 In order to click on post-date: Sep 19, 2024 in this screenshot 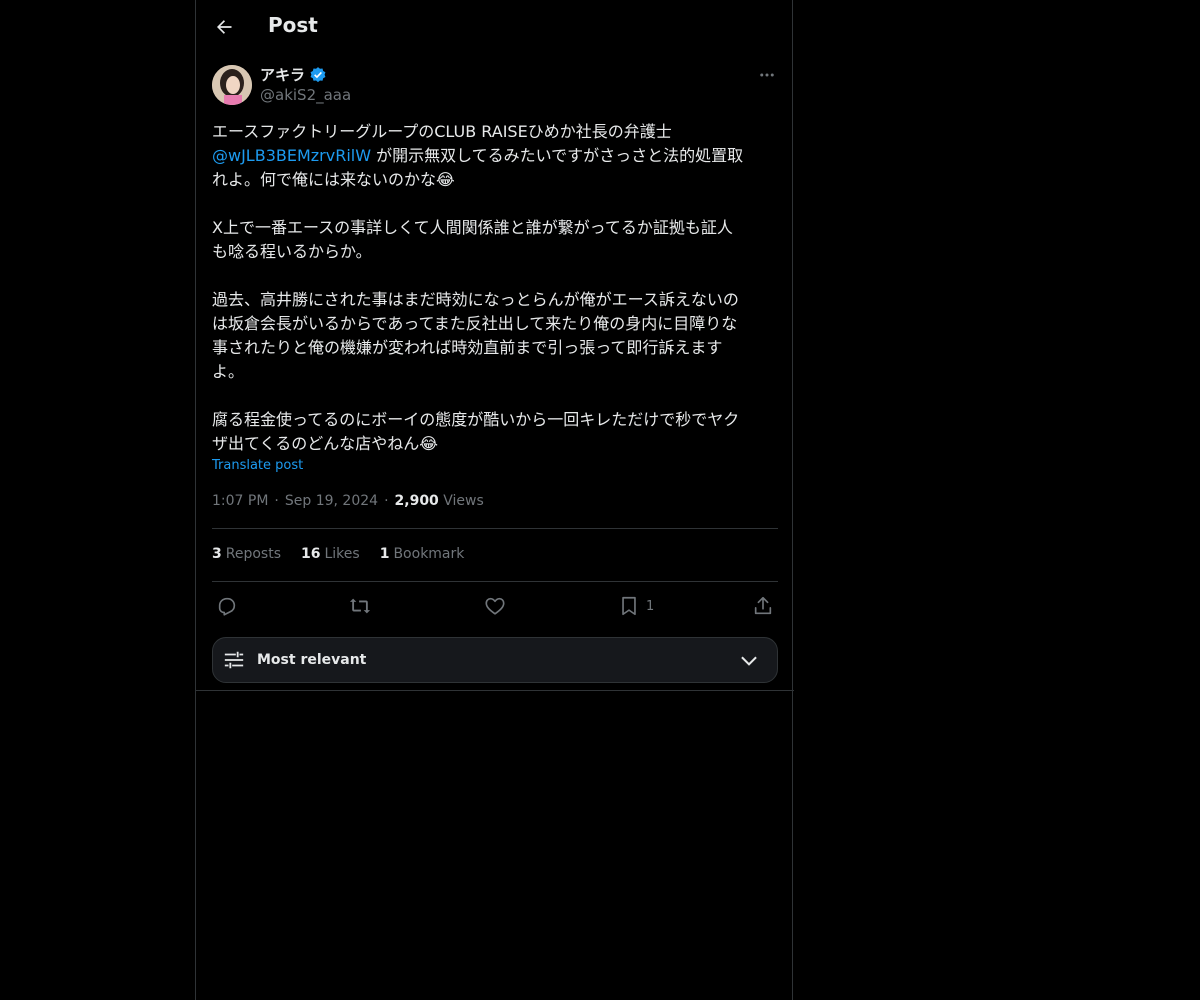, I will do `click(331, 501)`.